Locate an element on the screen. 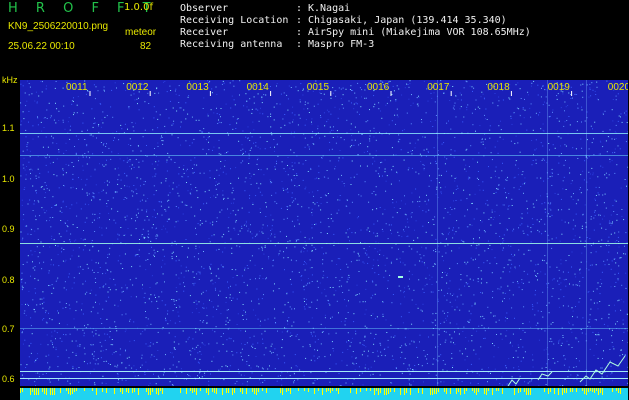 Image resolution: width=629 pixels, height=400 pixels. mode-label: meteor is located at coordinates (141, 32).